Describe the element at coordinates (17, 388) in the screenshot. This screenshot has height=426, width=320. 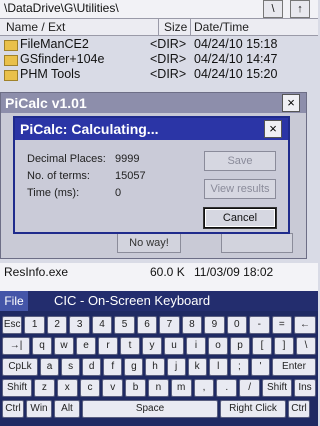
I see `key-row4-0: Shift` at that location.